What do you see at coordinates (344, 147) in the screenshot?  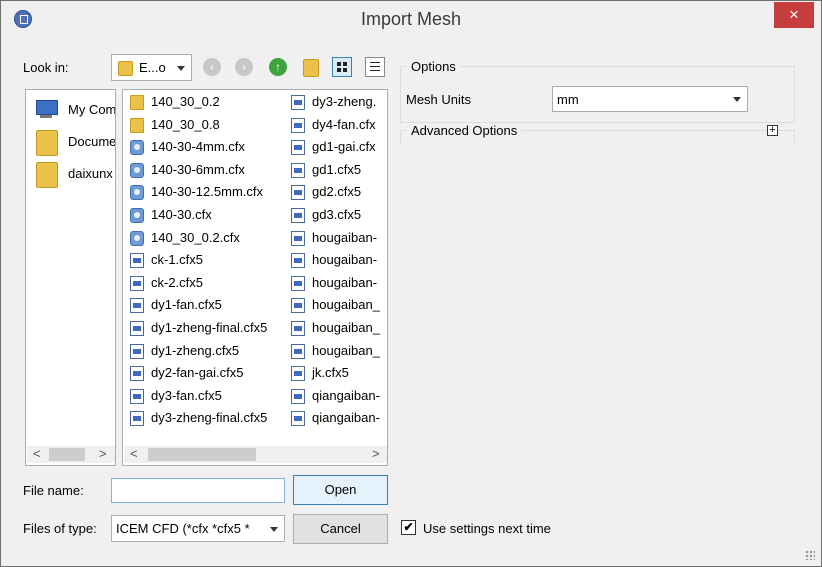 I see `file-name: gd1-gai.cfx` at bounding box center [344, 147].